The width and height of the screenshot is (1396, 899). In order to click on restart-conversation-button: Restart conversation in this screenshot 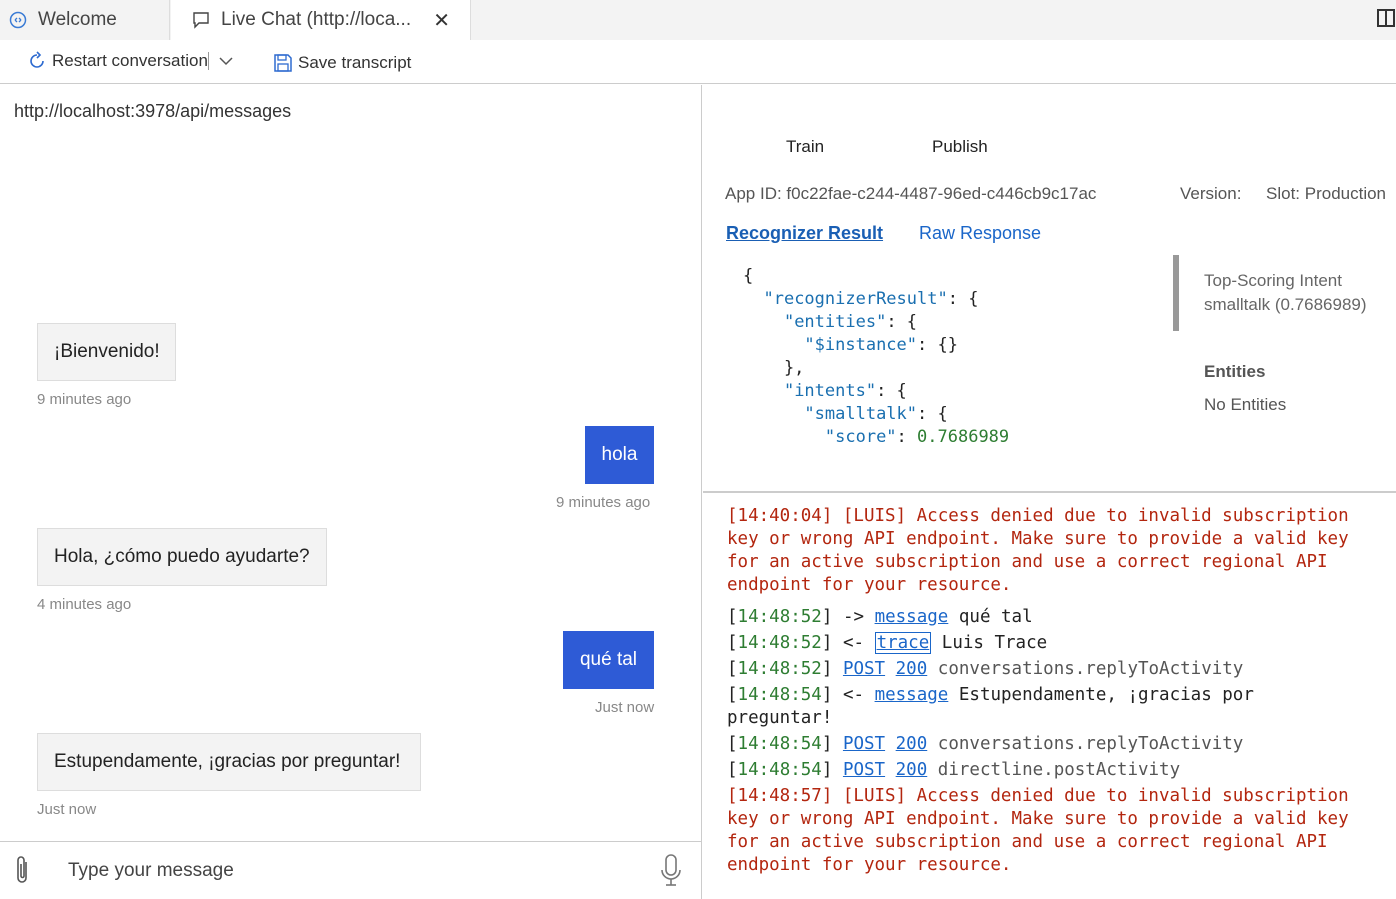, I will do `click(117, 61)`.